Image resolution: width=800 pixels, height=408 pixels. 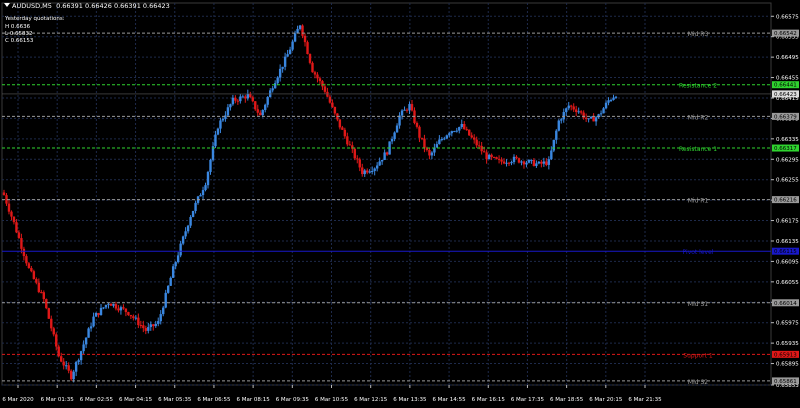 I want to click on chart-menu-icon, so click(x=7, y=5).